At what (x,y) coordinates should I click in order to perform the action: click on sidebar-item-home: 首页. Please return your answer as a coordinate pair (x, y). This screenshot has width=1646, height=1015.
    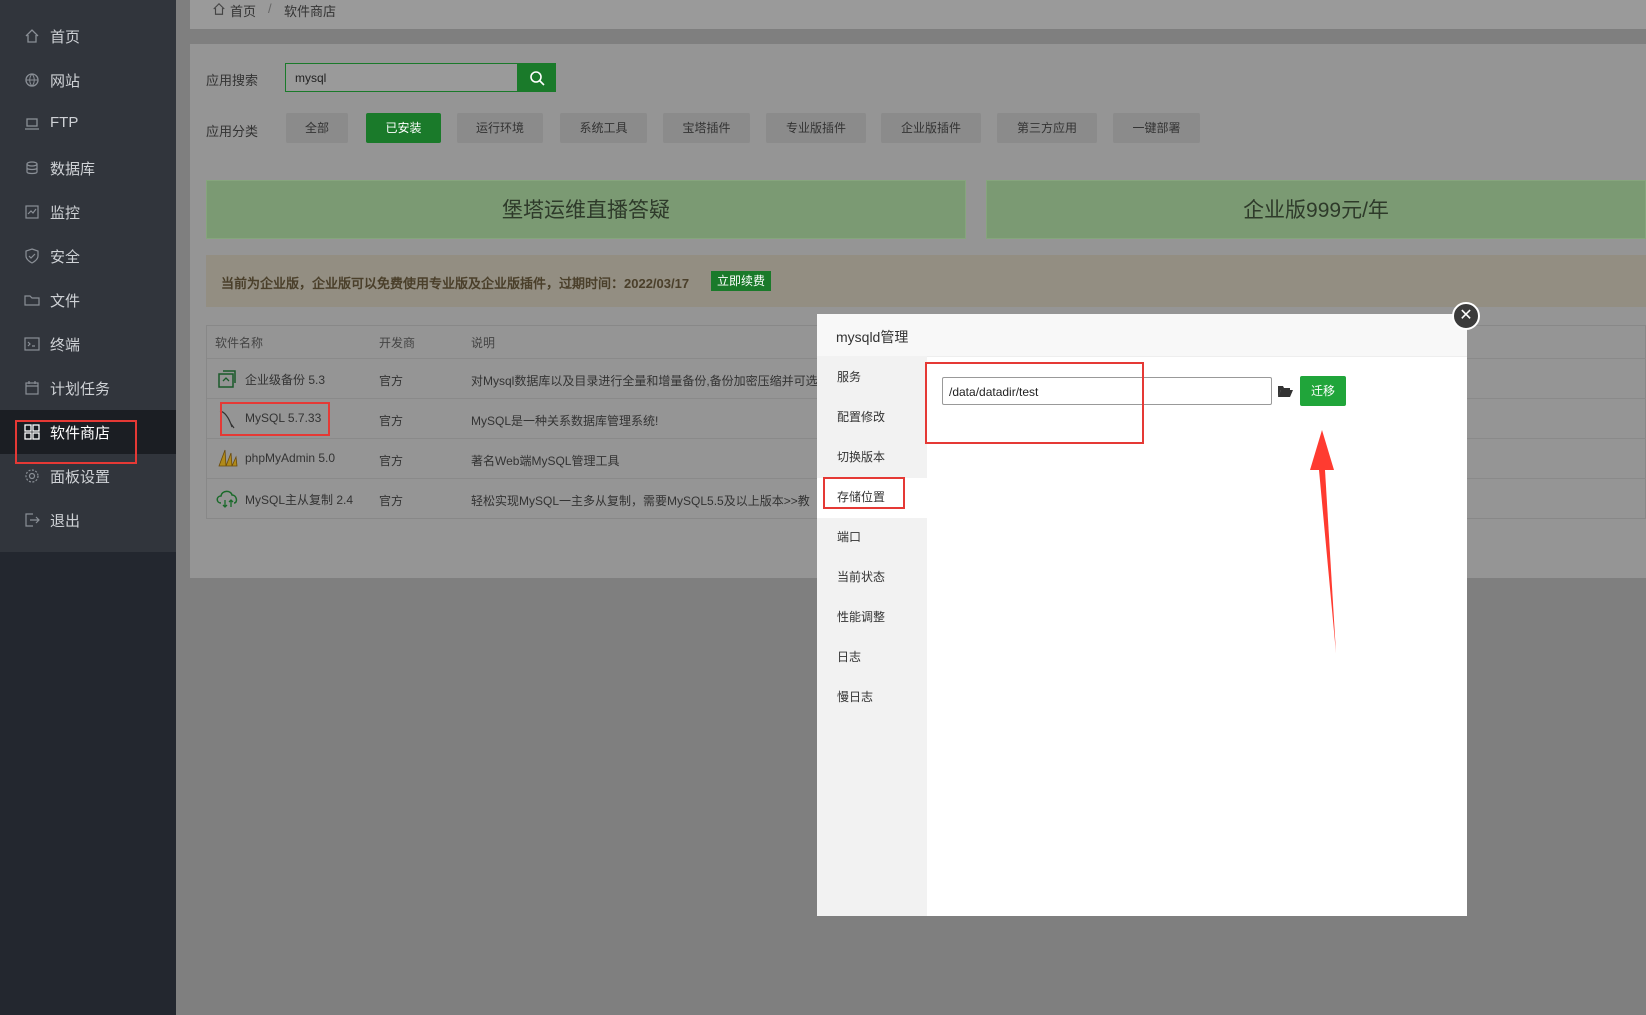
    Looking at the image, I should click on (88, 36).